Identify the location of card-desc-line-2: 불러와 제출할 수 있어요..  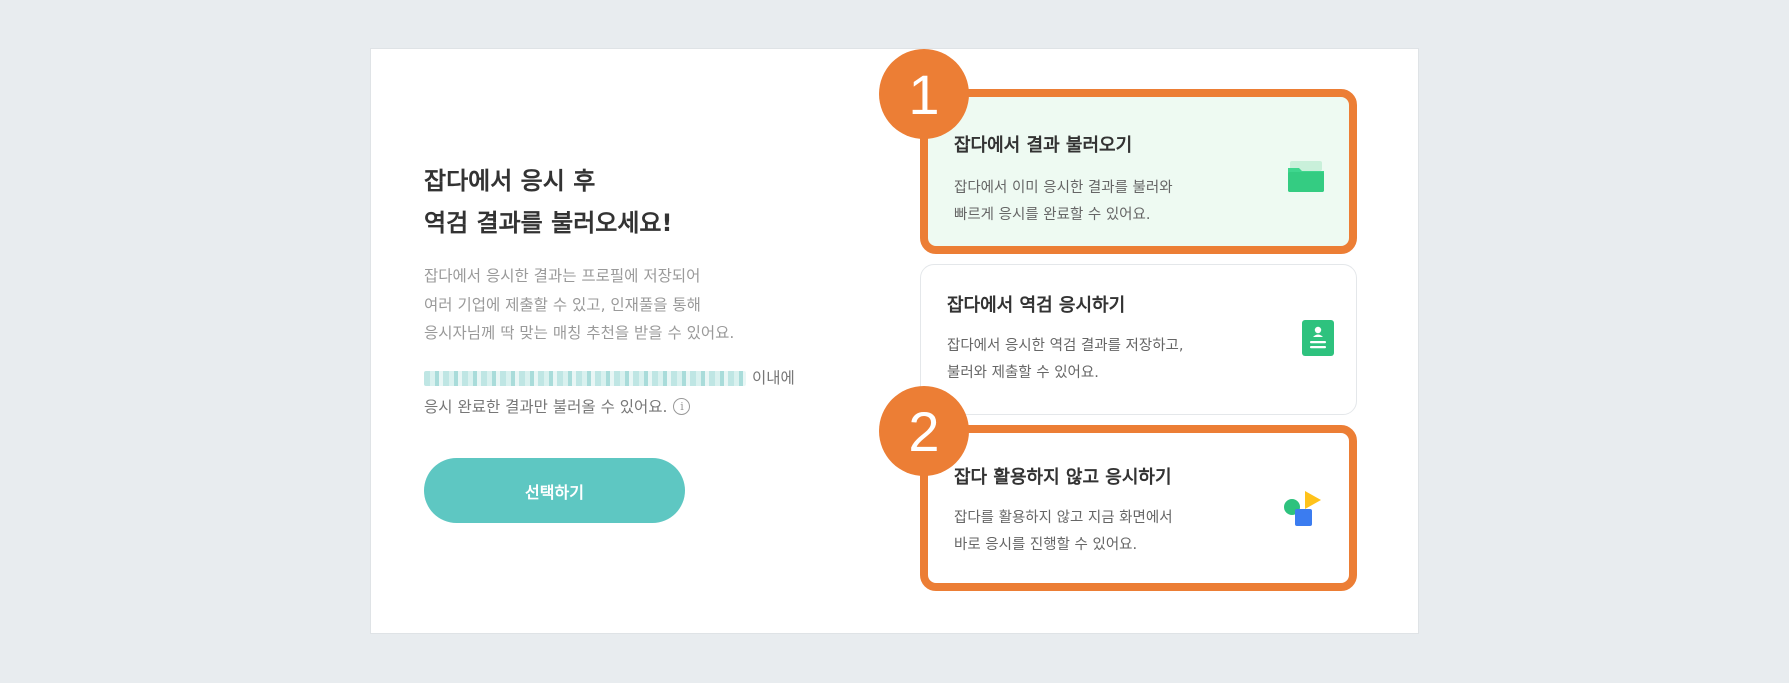
(1023, 373).